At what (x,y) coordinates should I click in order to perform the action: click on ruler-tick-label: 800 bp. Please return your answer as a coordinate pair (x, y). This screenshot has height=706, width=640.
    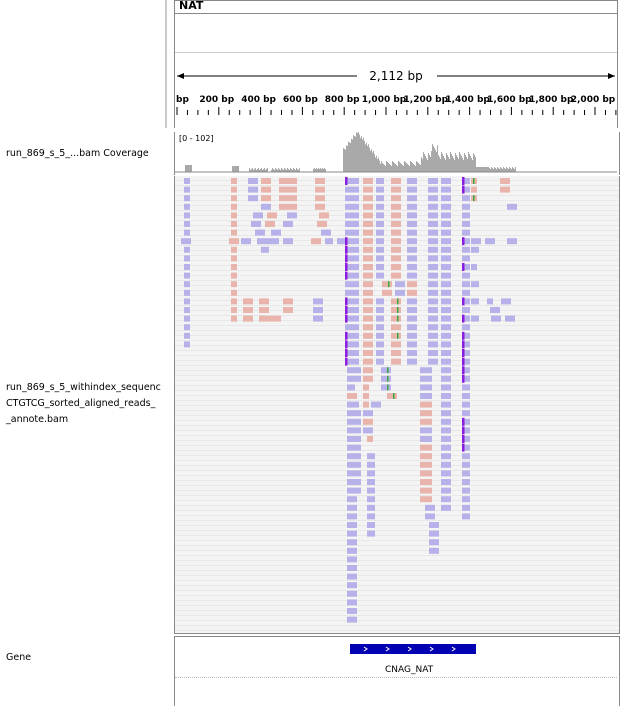
    Looking at the image, I should click on (342, 100).